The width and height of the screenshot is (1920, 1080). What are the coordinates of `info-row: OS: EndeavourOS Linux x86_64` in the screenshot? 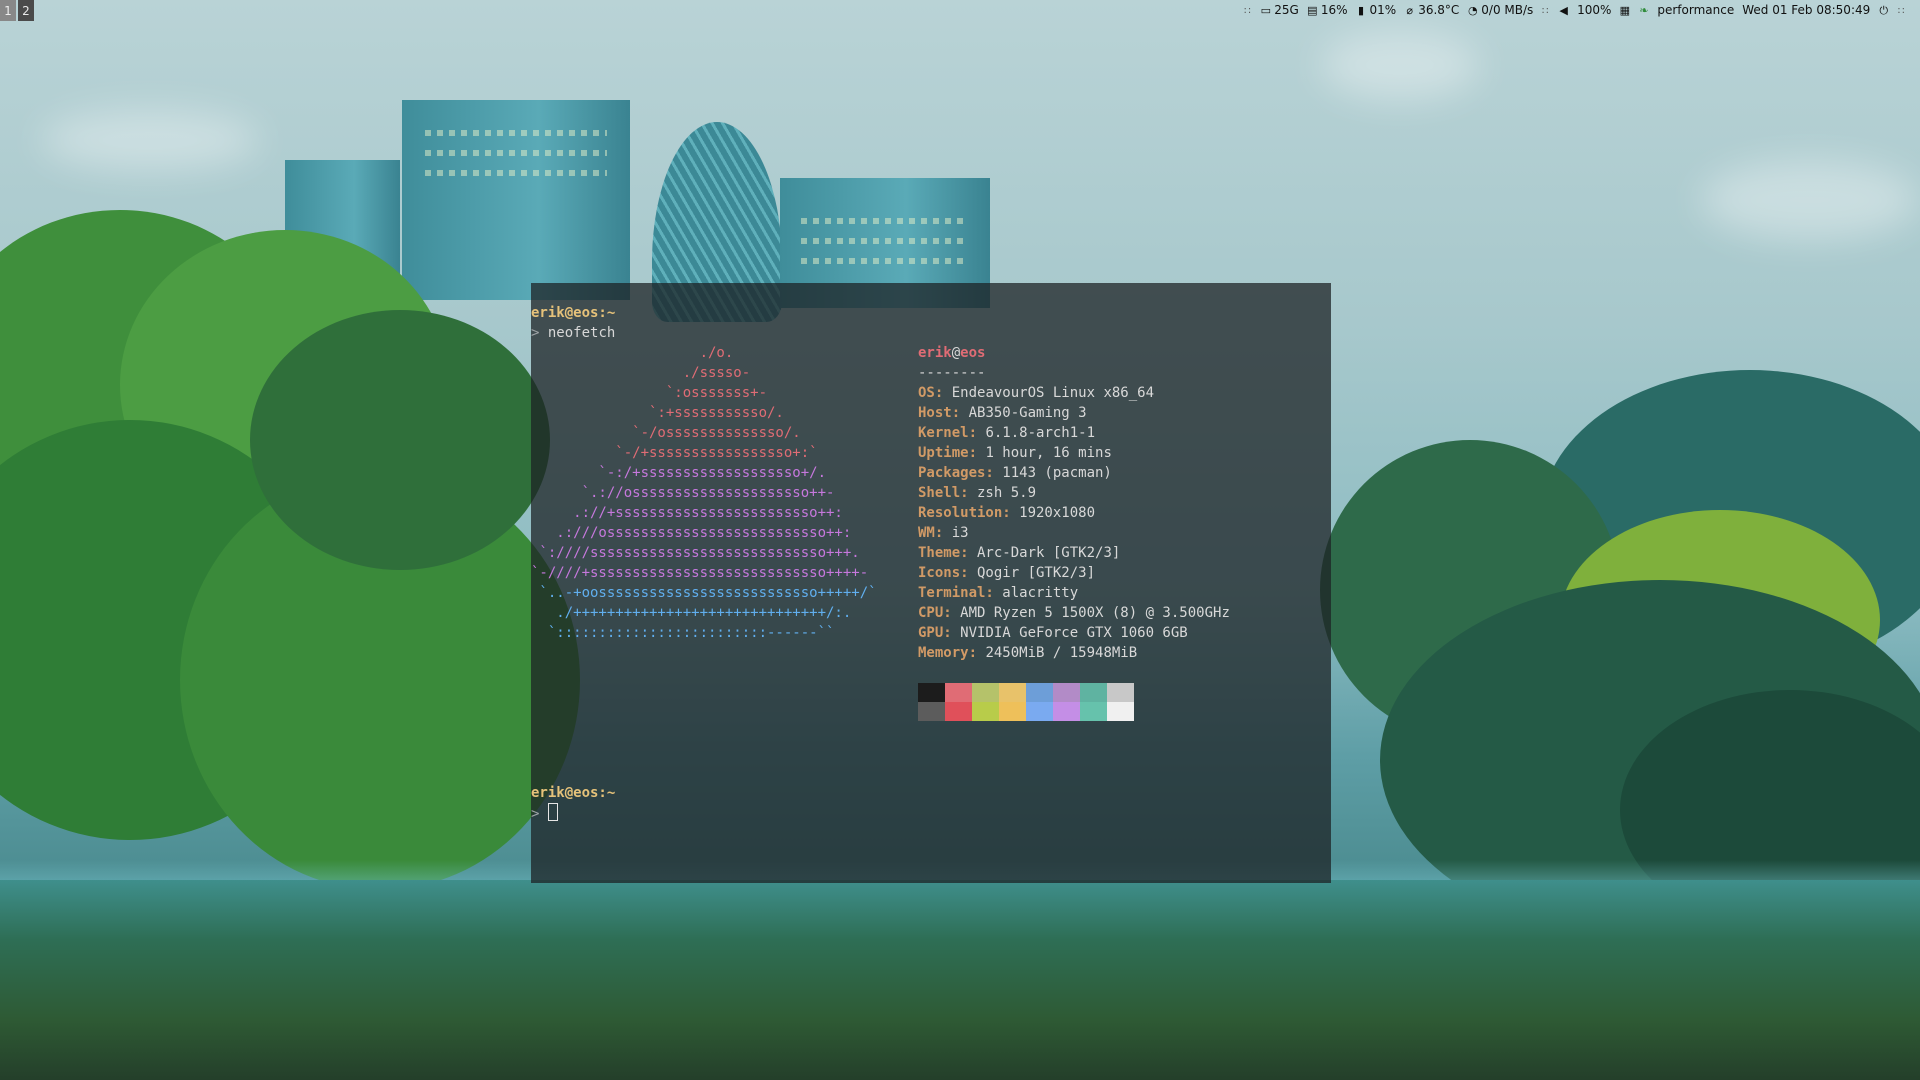 It's located at (1074, 393).